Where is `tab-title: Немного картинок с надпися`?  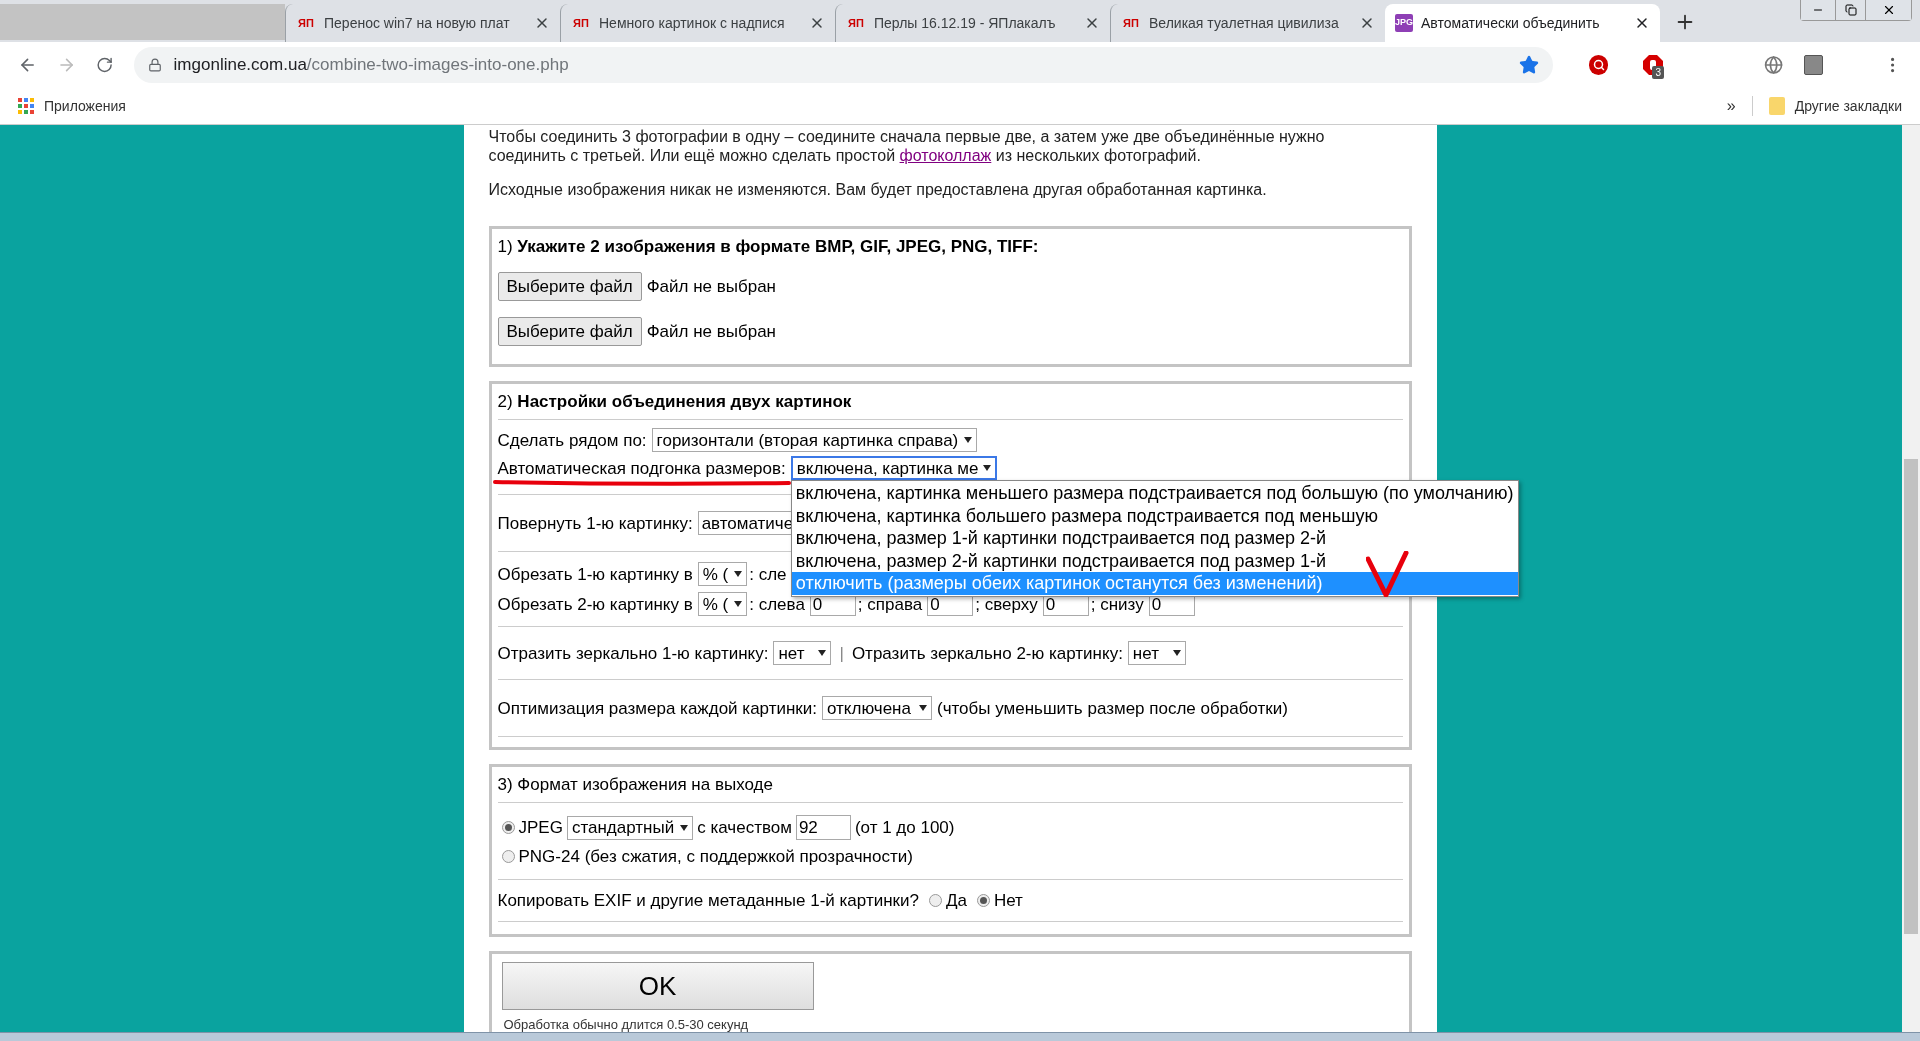 tab-title: Немного картинок с надпися is located at coordinates (692, 23).